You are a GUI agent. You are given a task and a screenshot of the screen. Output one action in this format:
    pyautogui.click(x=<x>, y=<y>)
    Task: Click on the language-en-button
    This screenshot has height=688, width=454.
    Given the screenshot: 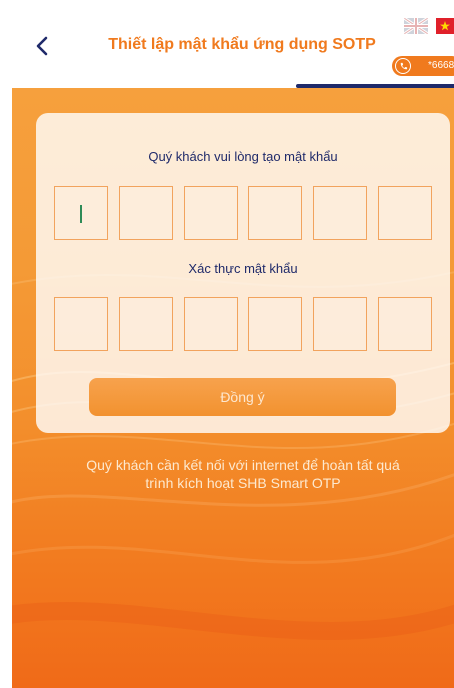 What is the action you would take?
    pyautogui.click(x=416, y=26)
    